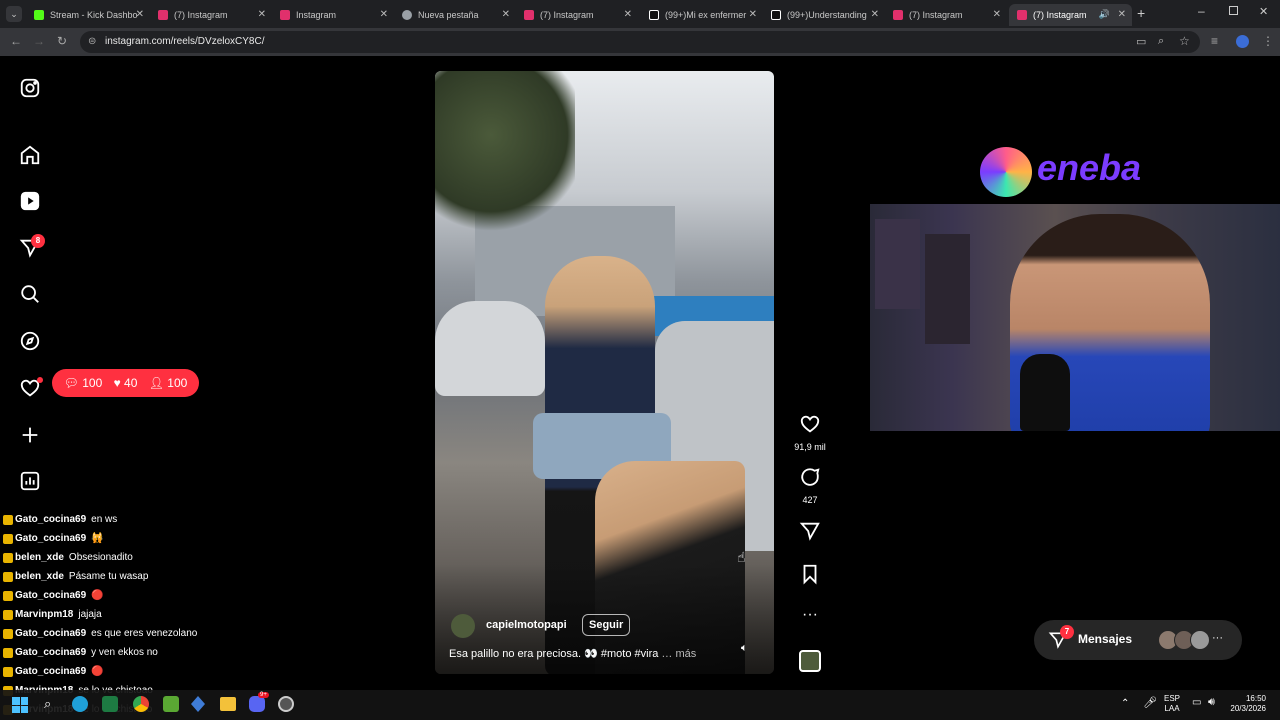 This screenshot has width=1280, height=720. Describe the element at coordinates (463, 626) in the screenshot. I see `author-avatar` at that location.